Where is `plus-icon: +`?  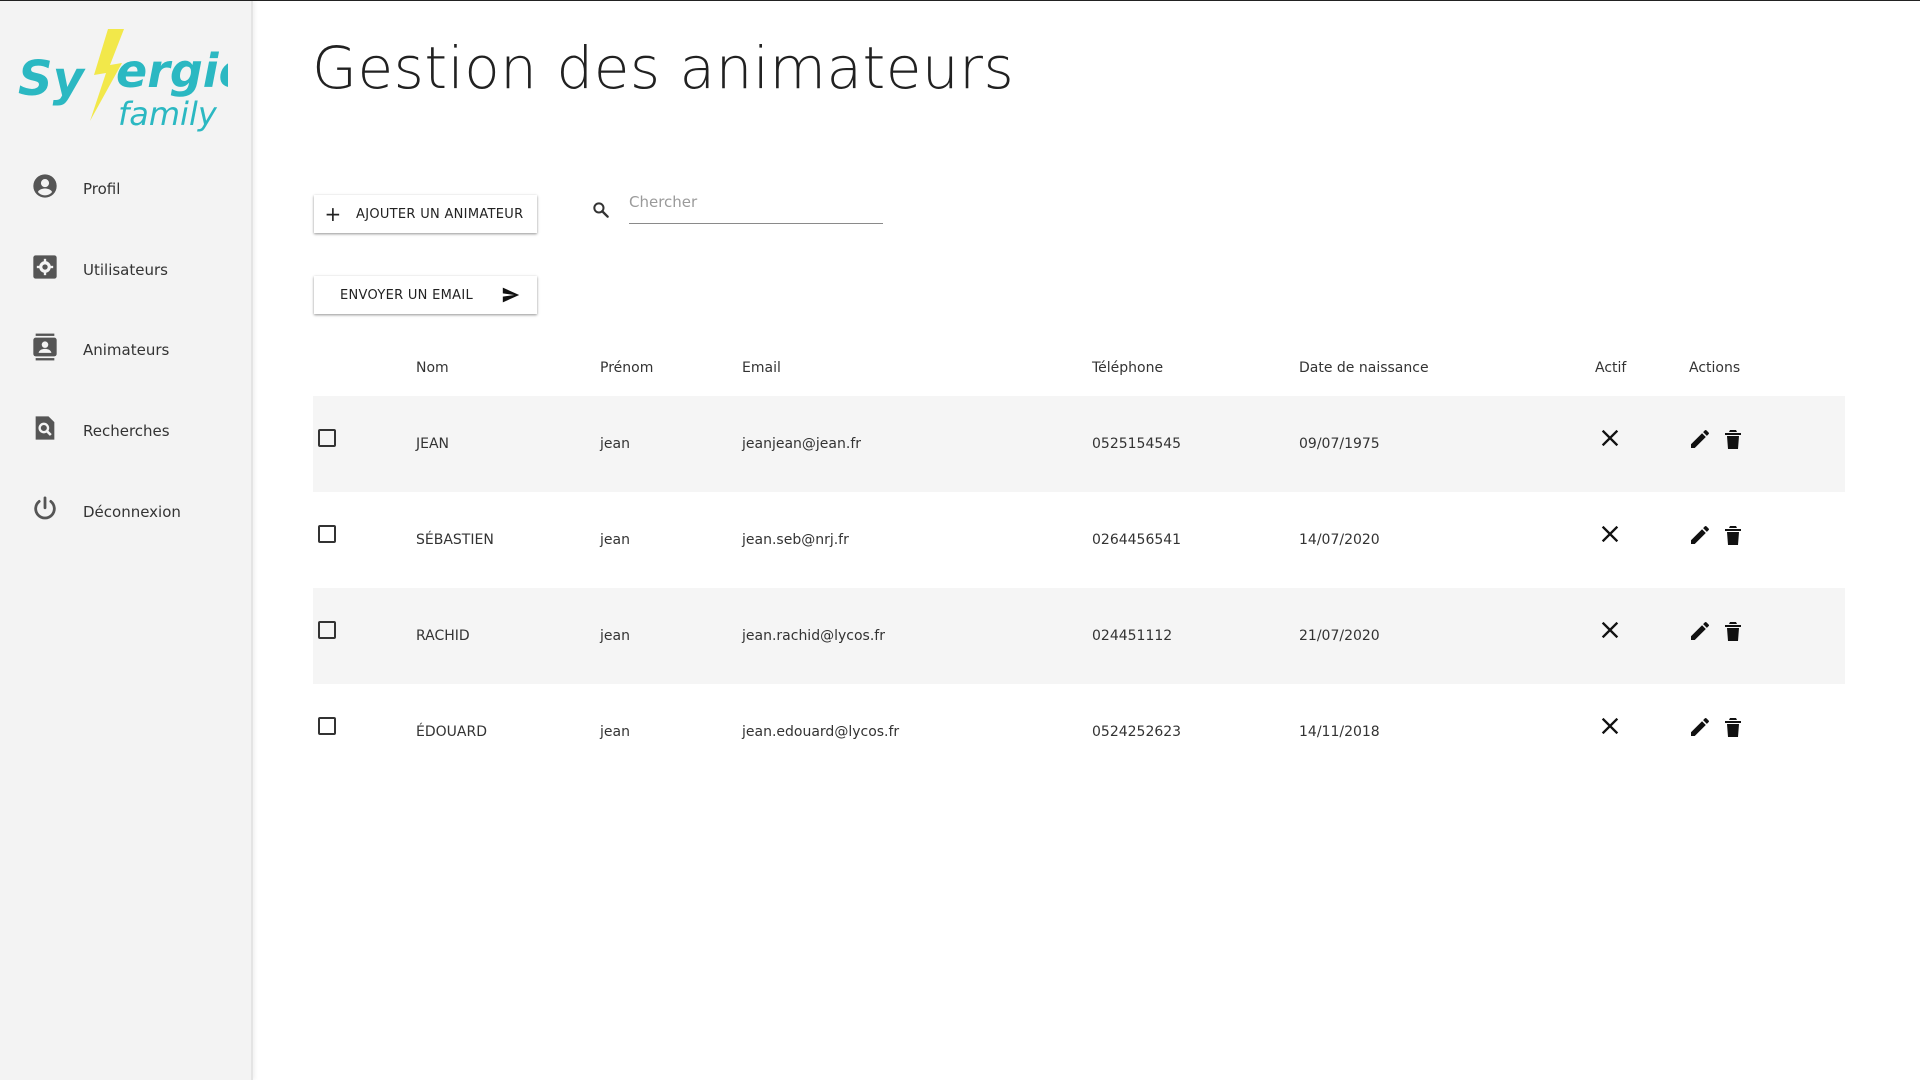
plus-icon: + is located at coordinates (333, 214).